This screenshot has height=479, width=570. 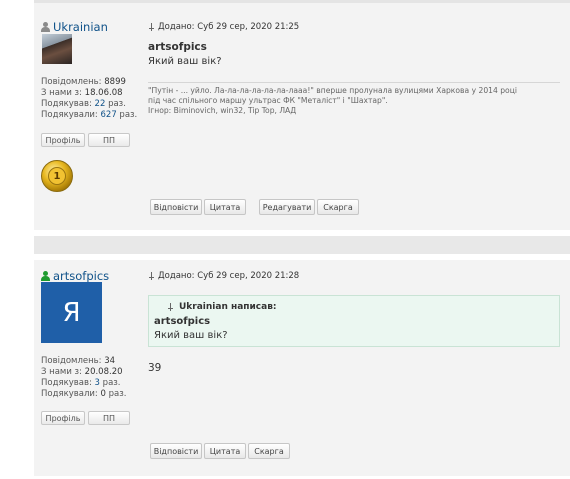 What do you see at coordinates (45, 276) in the screenshot?
I see `user-online-icon` at bounding box center [45, 276].